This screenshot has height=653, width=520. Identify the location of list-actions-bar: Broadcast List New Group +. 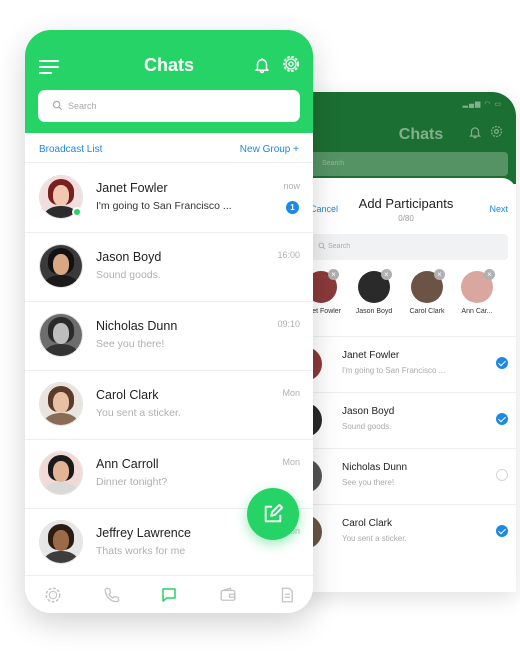
(169, 148).